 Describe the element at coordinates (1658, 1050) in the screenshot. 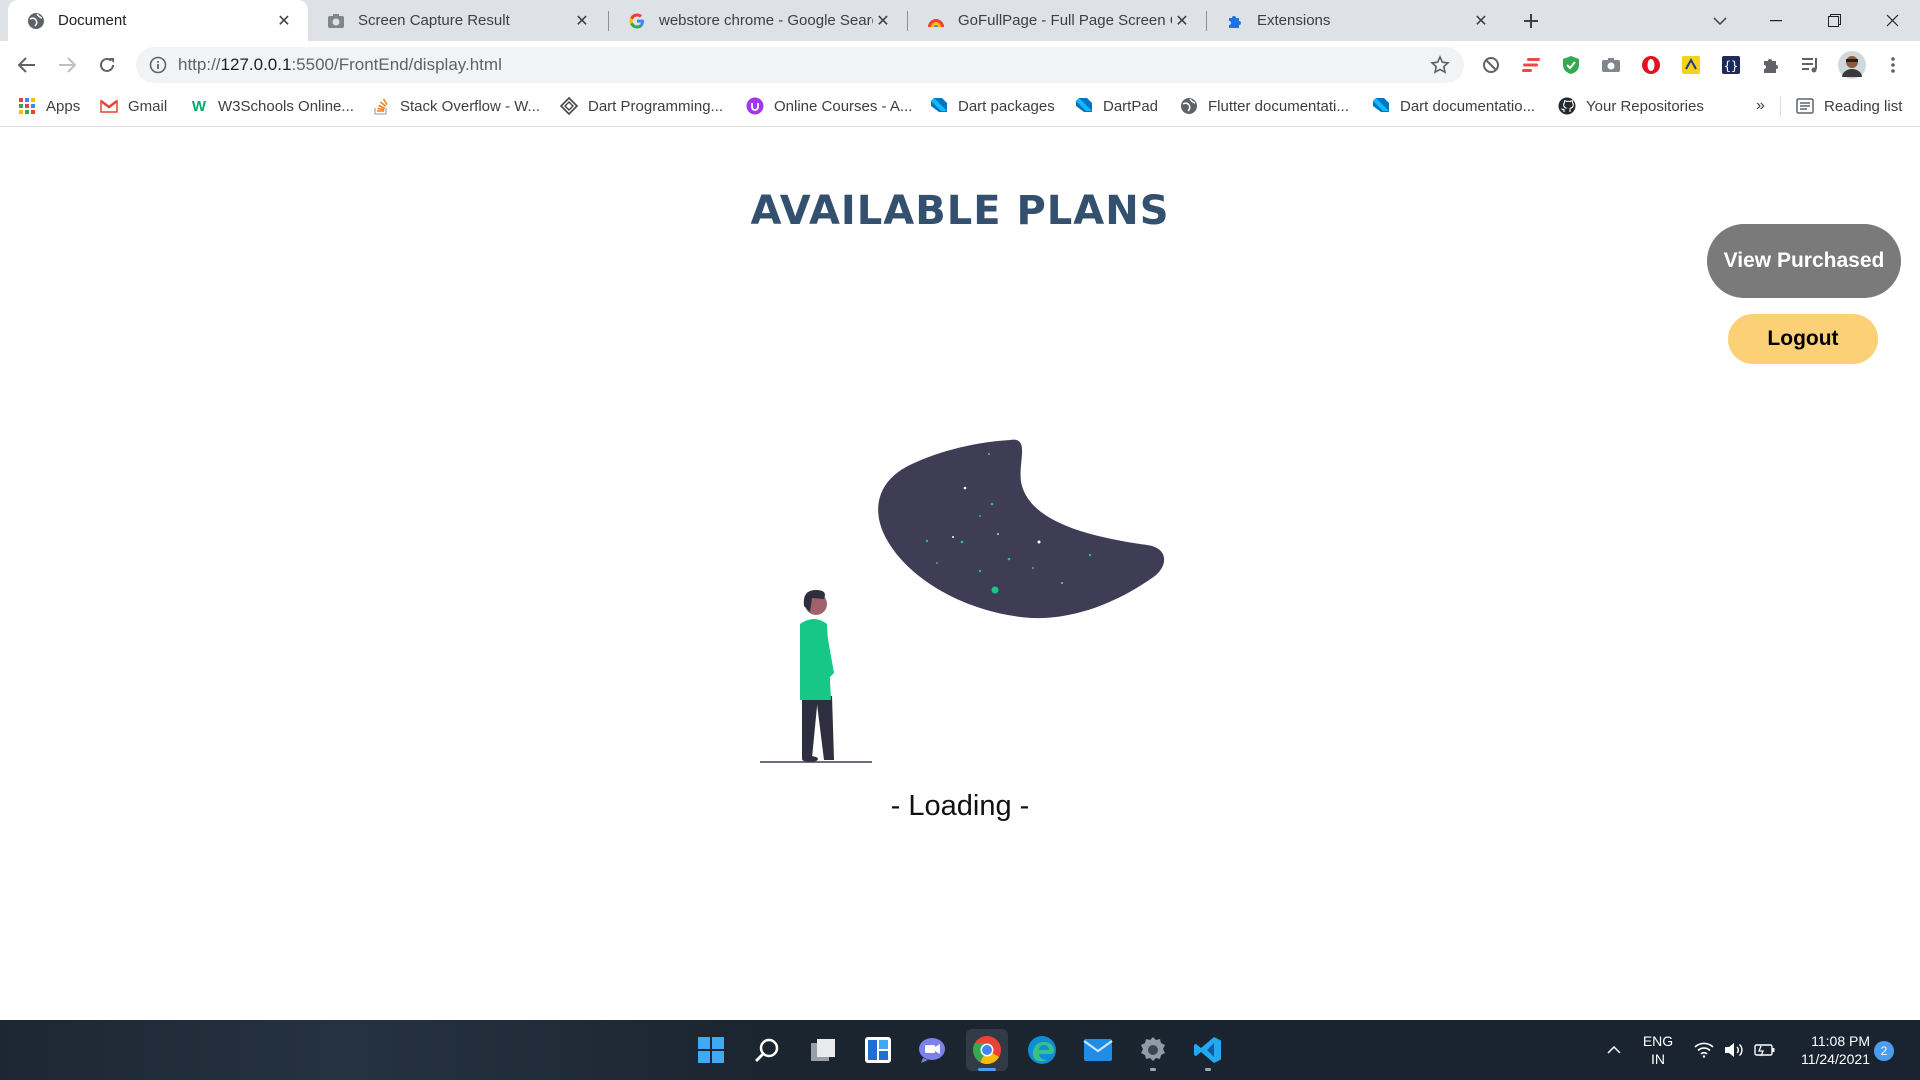

I see `language-indicator: ENG IN` at that location.